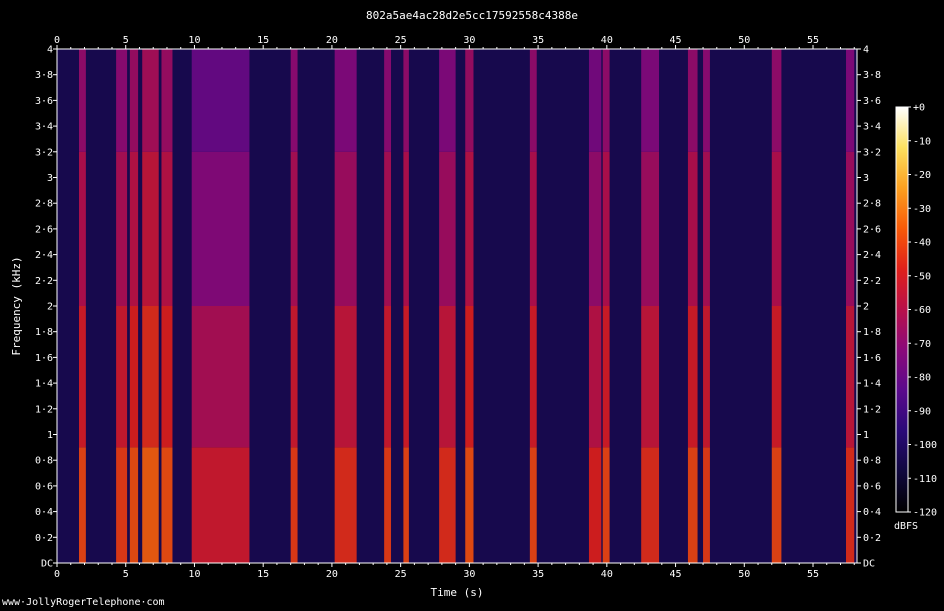  What do you see at coordinates (866, 307) in the screenshot?
I see `y-tick-label: 2` at bounding box center [866, 307].